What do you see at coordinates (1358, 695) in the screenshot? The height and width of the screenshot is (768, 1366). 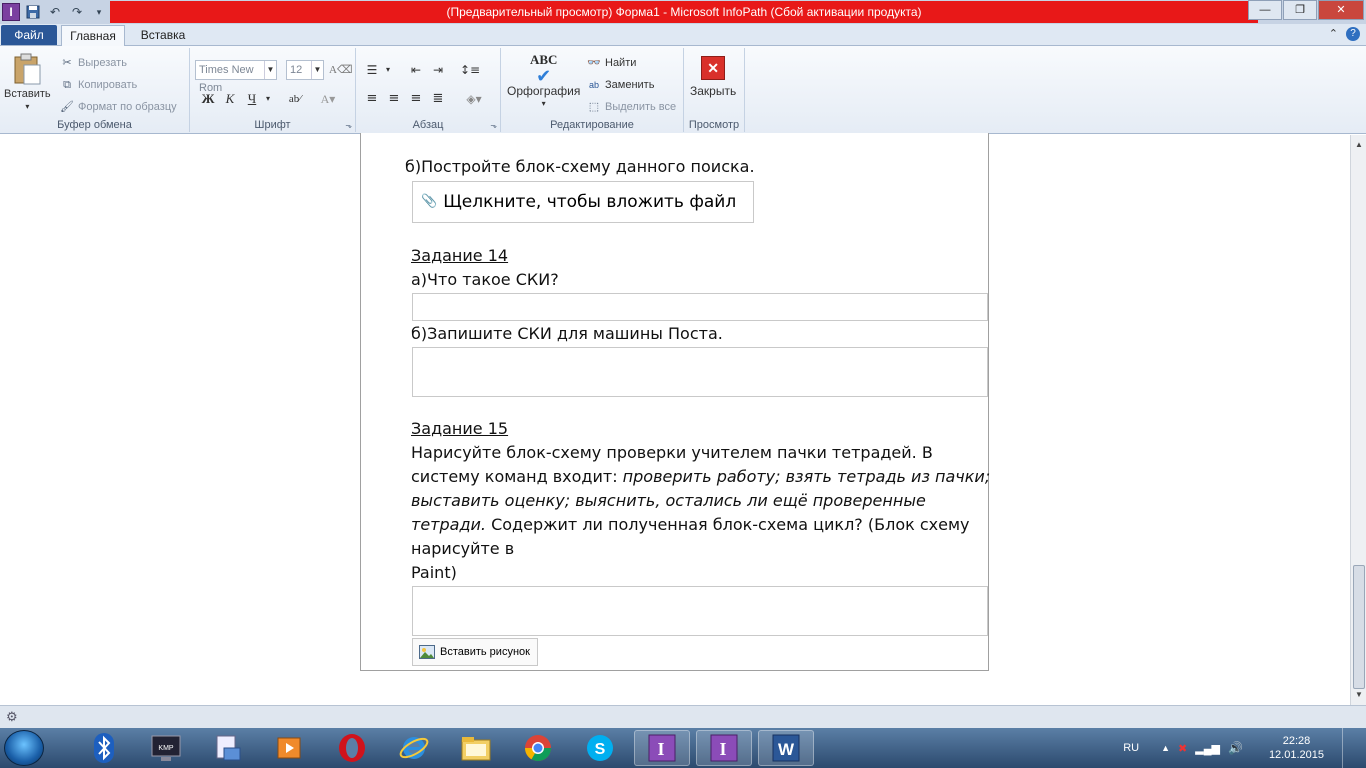 I see `scroll-down-icon: ▼` at bounding box center [1358, 695].